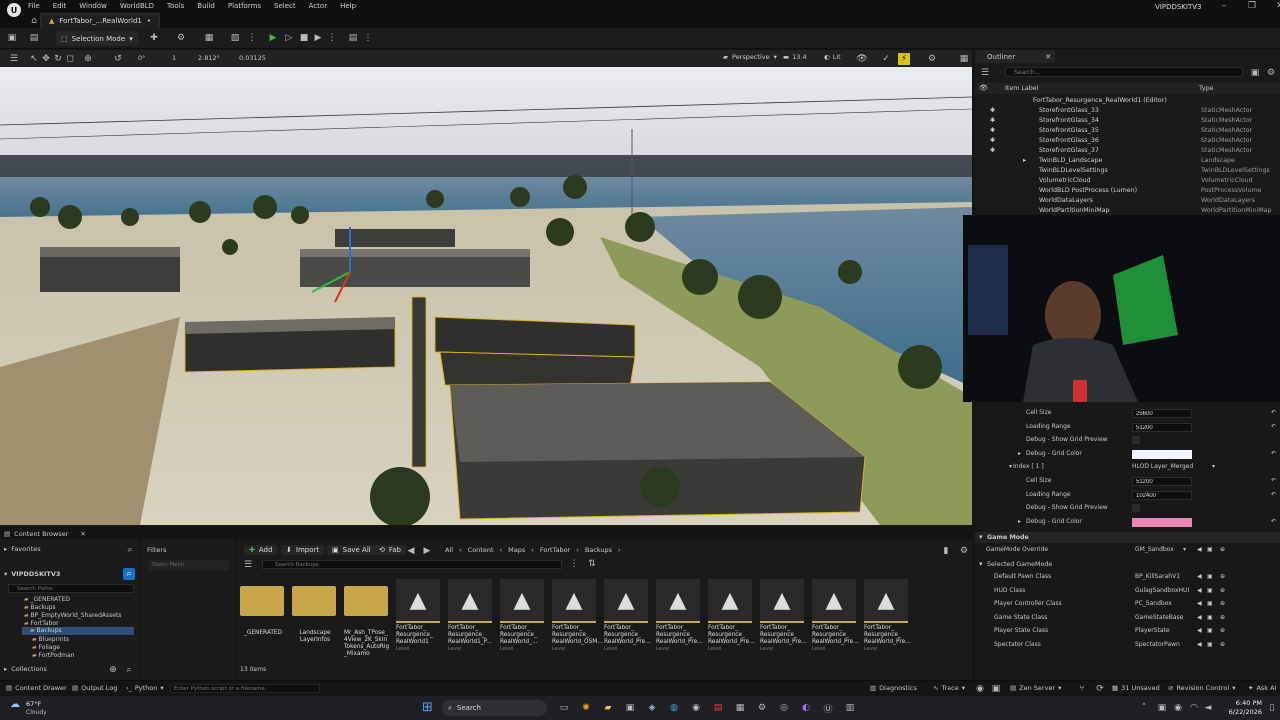 The width and height of the screenshot is (1280, 720). What do you see at coordinates (592, 564) in the screenshot?
I see `sort-icon: ⇅` at bounding box center [592, 564].